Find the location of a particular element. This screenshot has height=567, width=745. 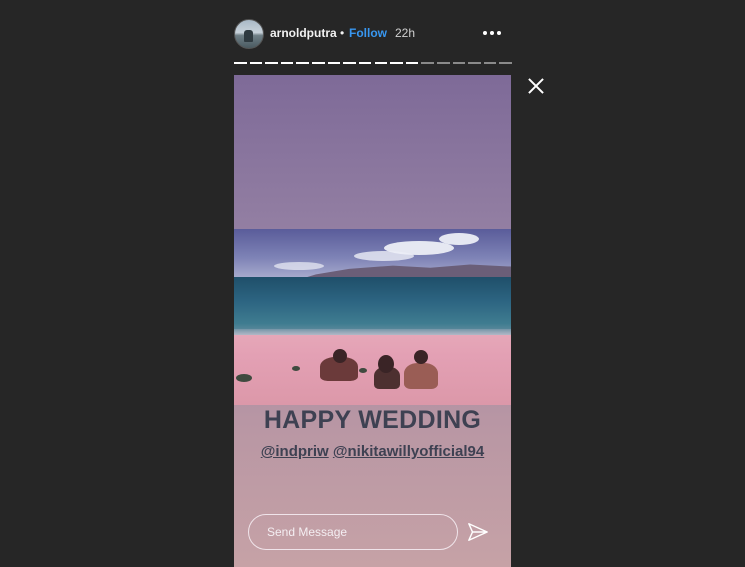

more-icon is located at coordinates (493, 32).